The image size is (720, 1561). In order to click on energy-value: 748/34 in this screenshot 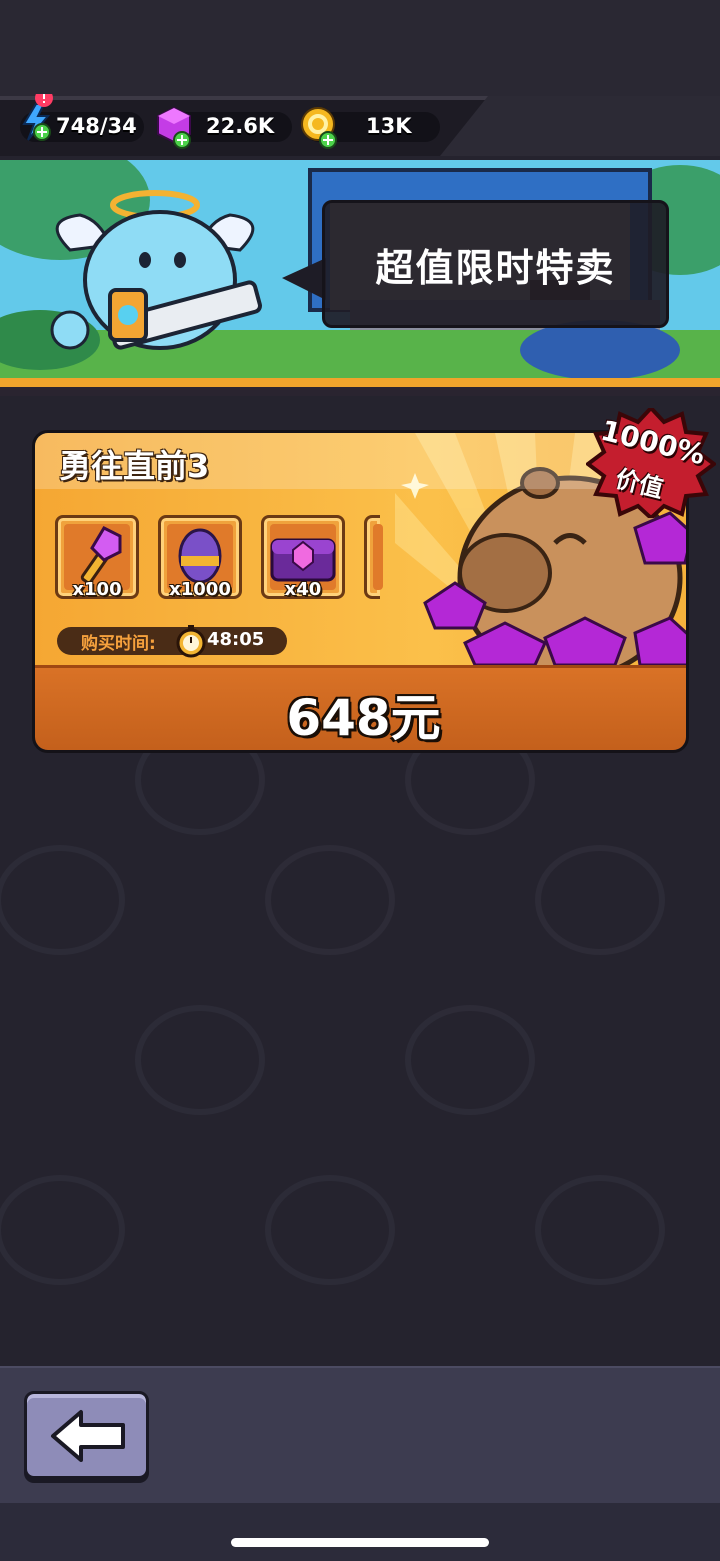, I will do `click(96, 126)`.